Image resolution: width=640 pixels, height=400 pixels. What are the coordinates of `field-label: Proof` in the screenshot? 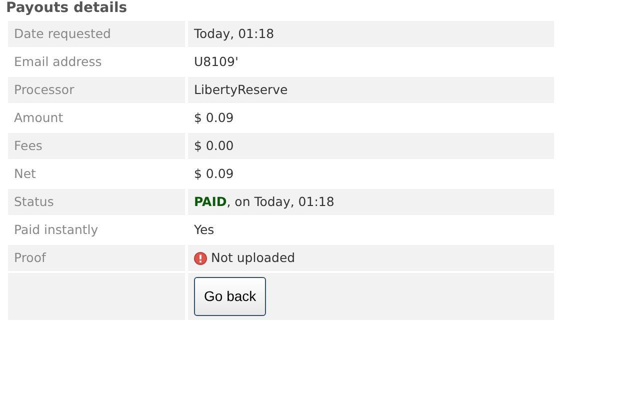 It's located at (98, 258).